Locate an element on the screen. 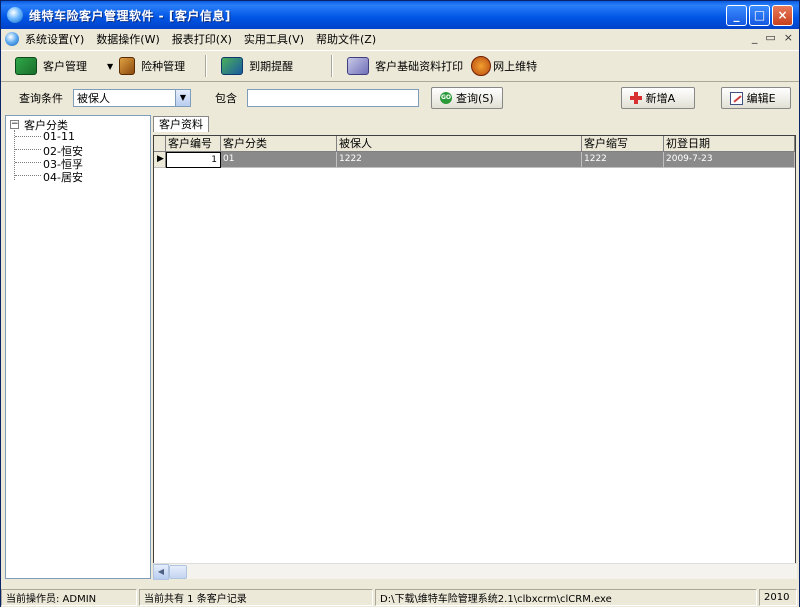 The height and width of the screenshot is (607, 800). insurance-mgmt-label: 险种管理 is located at coordinates (163, 66).